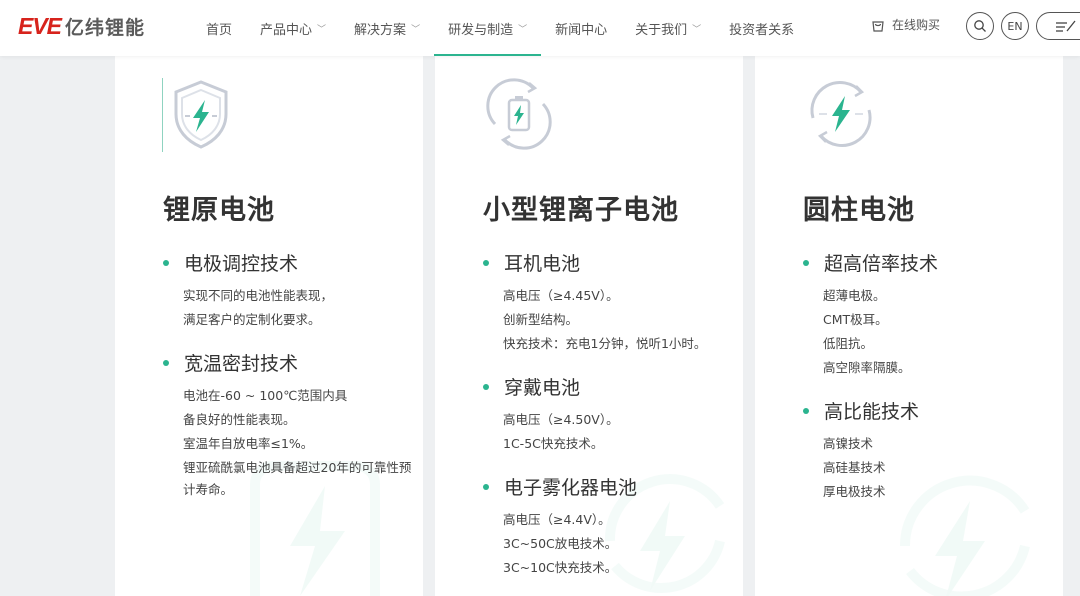 The height and width of the screenshot is (596, 1080). I want to click on nav-item-rd: 研发与制造 ﹀, so click(488, 28).